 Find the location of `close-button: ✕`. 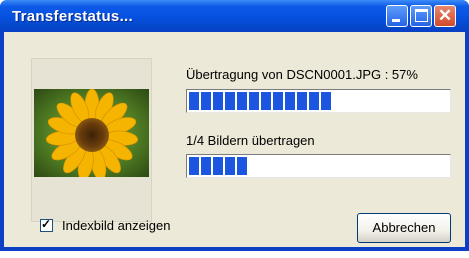

close-button: ✕ is located at coordinates (445, 16).